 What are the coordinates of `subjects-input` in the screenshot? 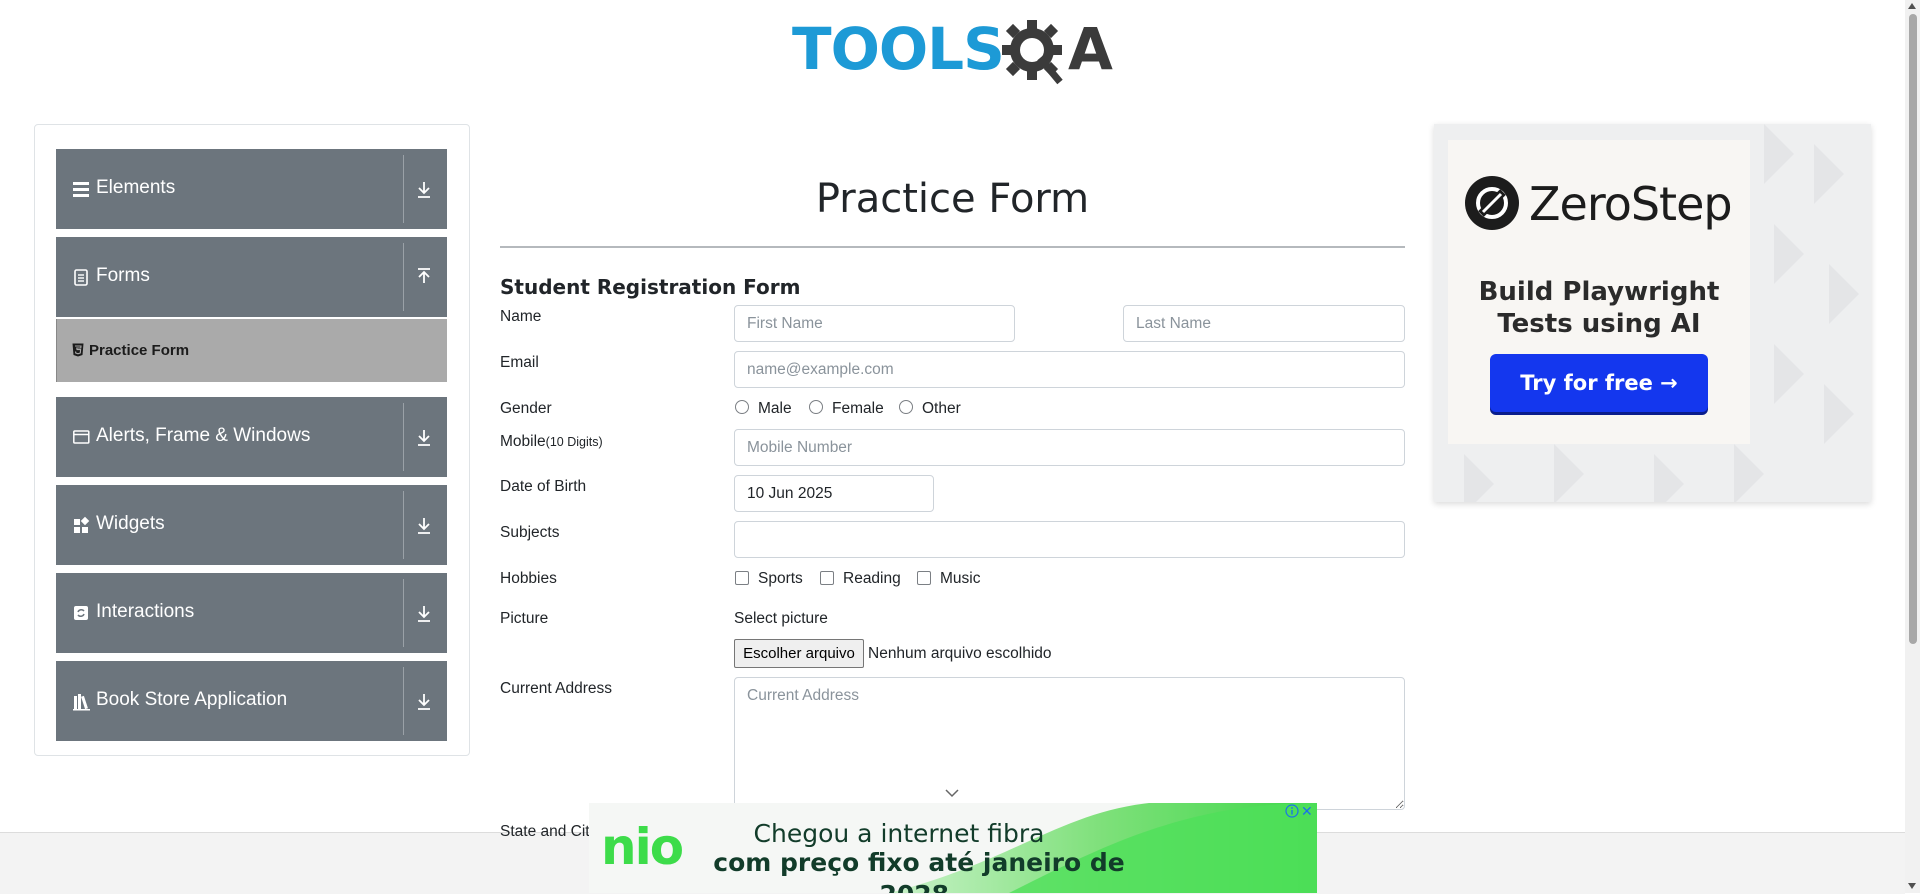 It's located at (1069, 539).